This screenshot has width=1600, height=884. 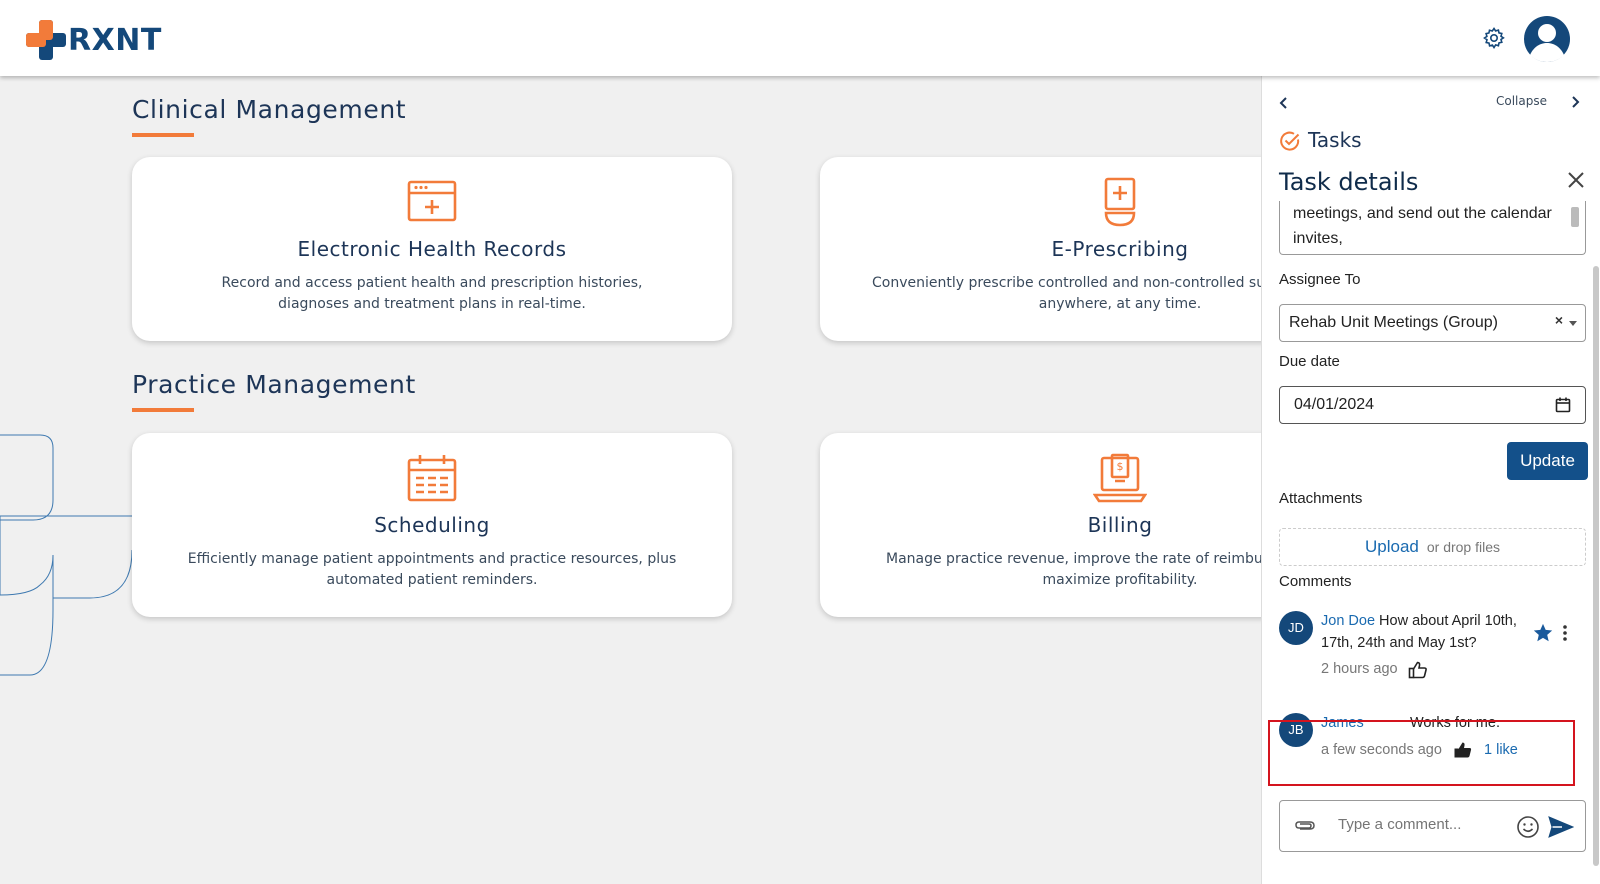 What do you see at coordinates (800, 38) in the screenshot?
I see `top-header: RXNT` at bounding box center [800, 38].